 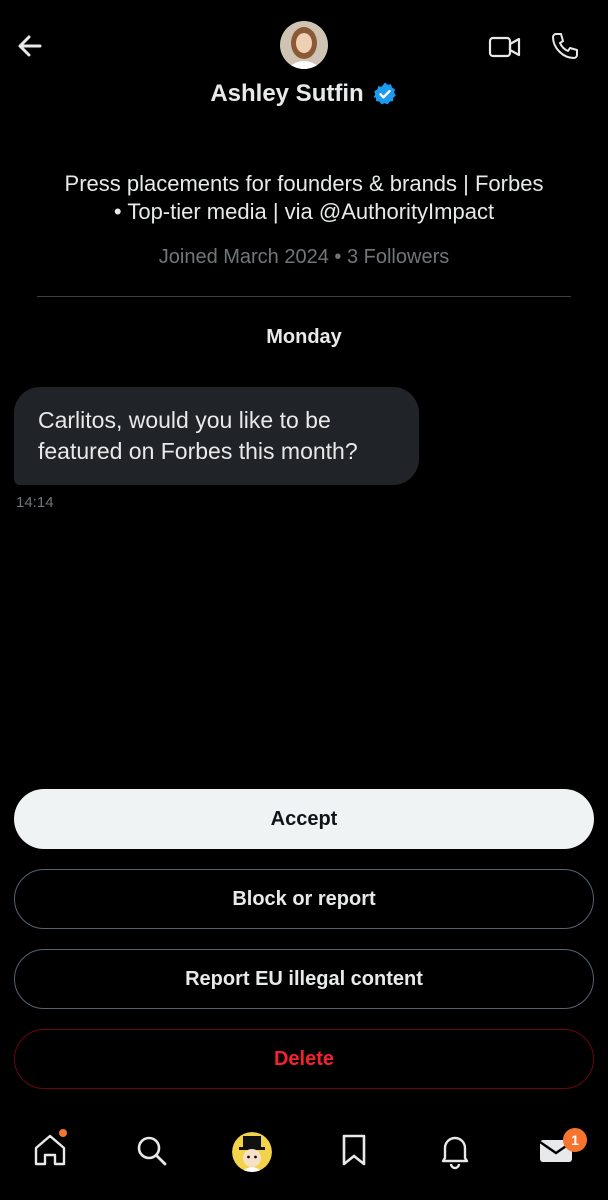 What do you see at coordinates (151, 1150) in the screenshot?
I see `search-icon` at bounding box center [151, 1150].